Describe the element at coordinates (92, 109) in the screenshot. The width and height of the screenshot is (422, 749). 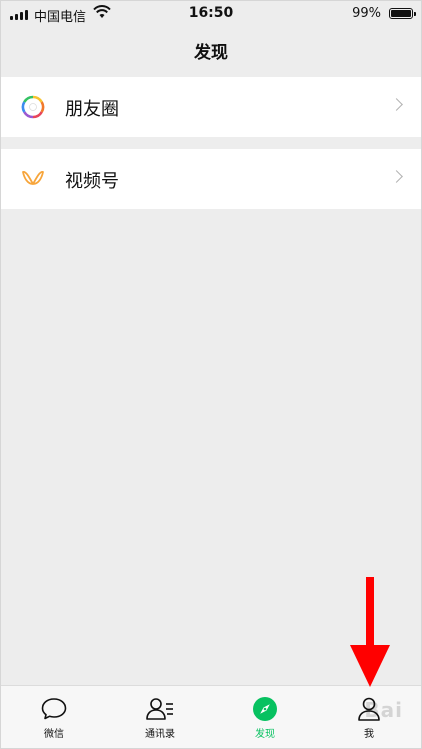
I see `moments-label: 朋友圈` at that location.